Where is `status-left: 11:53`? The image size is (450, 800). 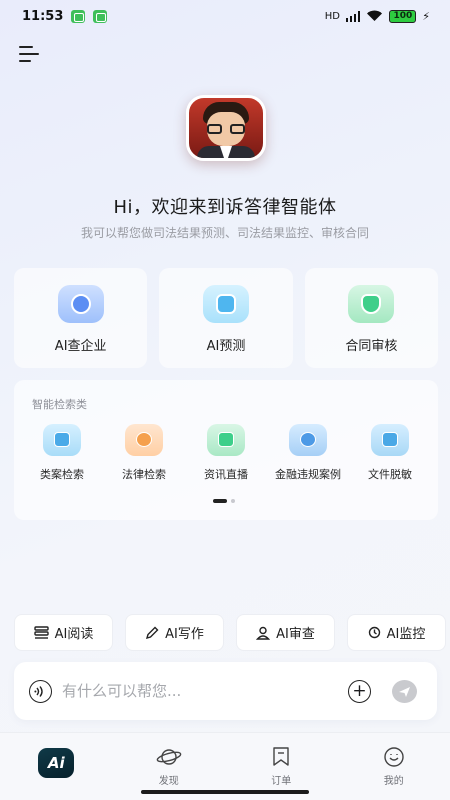 status-left: 11:53 is located at coordinates (65, 16).